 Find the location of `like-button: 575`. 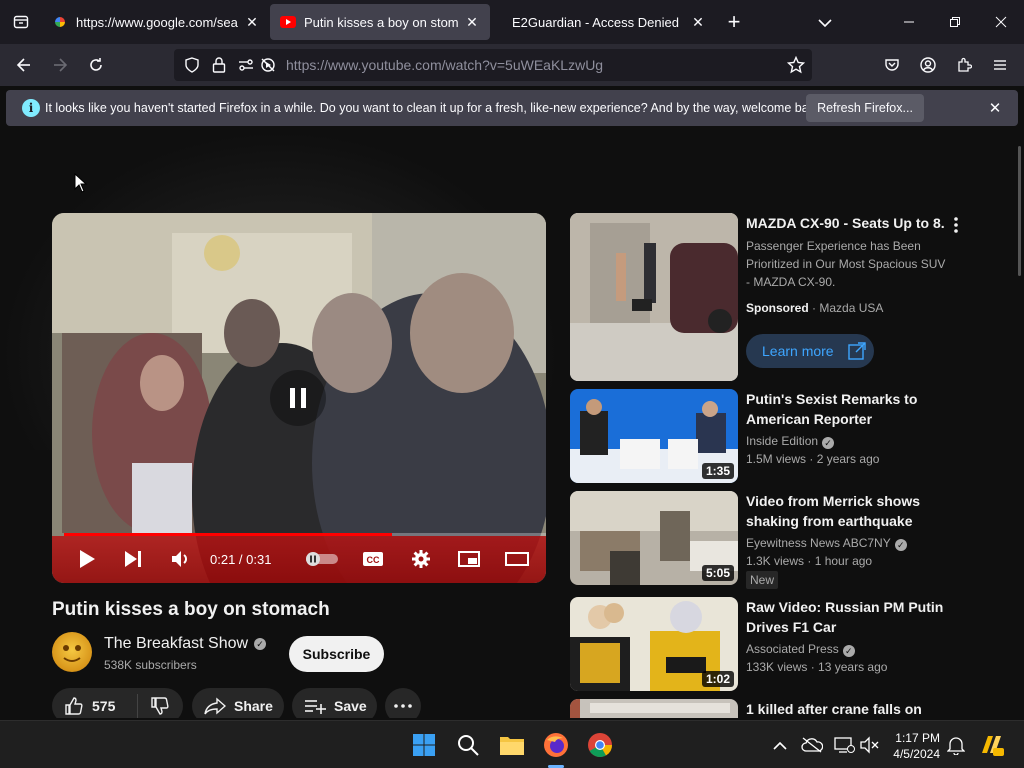

like-button: 575 is located at coordinates (95, 706).